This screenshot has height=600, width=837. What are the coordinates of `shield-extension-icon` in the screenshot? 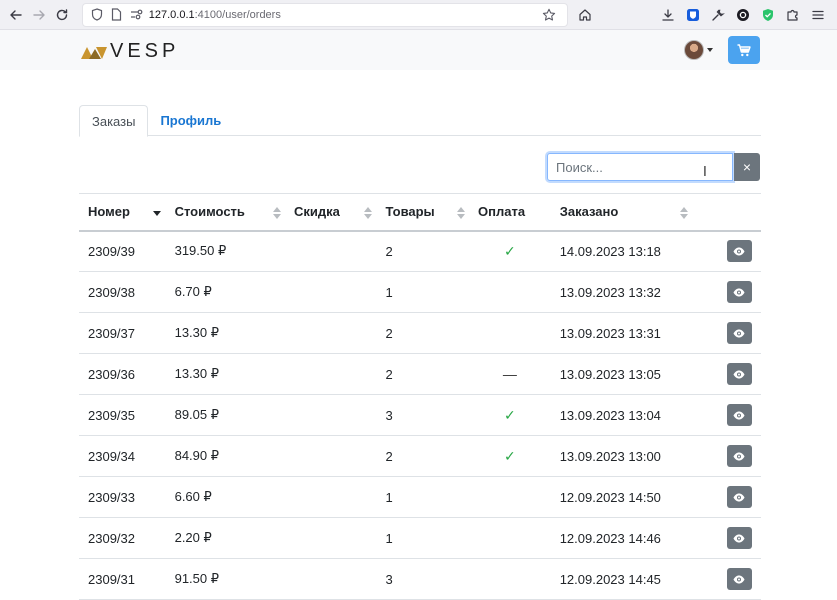 It's located at (768, 15).